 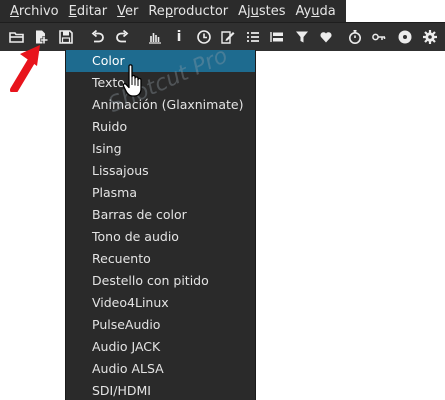 I want to click on timeline-button, so click(x=277, y=37).